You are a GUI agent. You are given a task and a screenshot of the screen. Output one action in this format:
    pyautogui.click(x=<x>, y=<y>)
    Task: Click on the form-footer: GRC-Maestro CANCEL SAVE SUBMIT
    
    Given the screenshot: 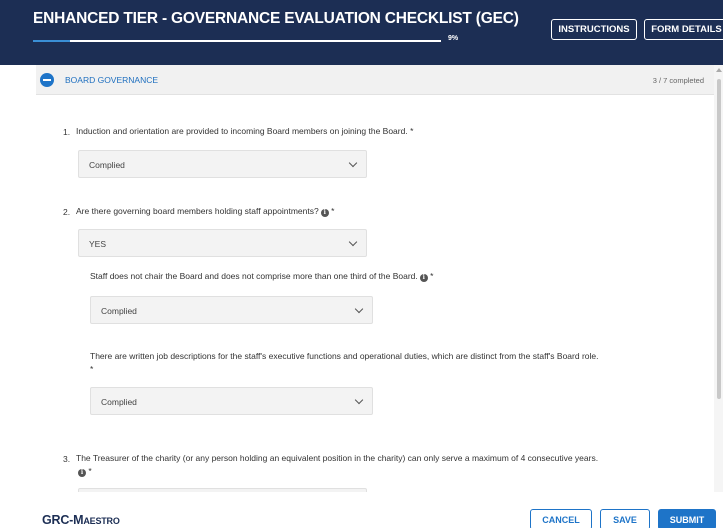 What is the action you would take?
    pyautogui.click(x=361, y=510)
    